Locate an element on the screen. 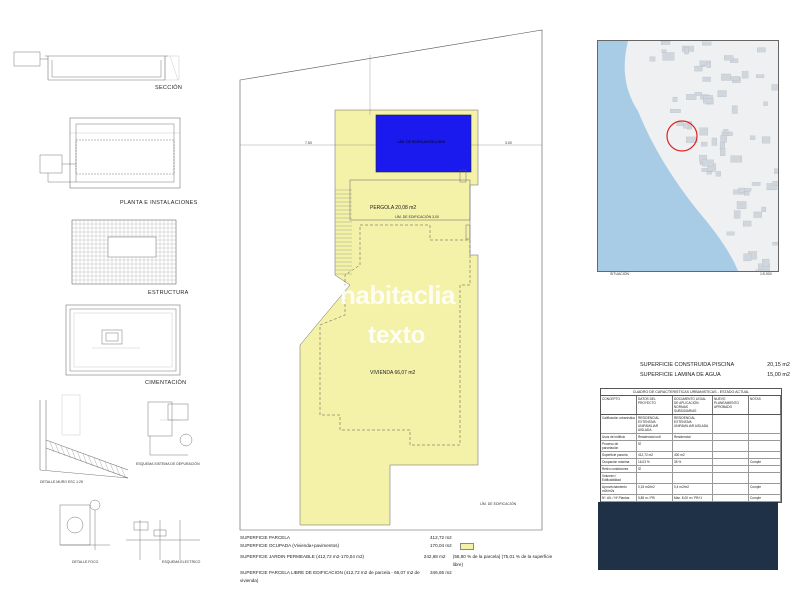 This screenshot has height=600, width=800. info-panel is located at coordinates (688, 536).